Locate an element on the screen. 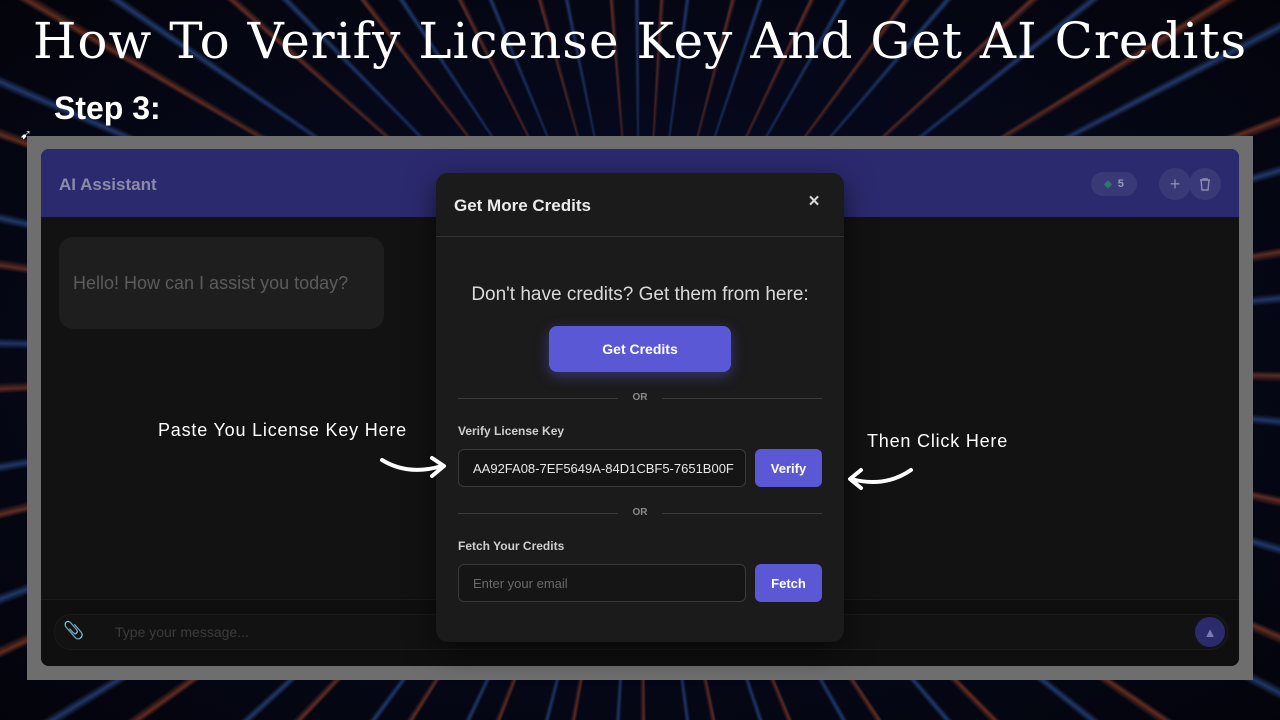  plus-icon: + is located at coordinates (1175, 183).